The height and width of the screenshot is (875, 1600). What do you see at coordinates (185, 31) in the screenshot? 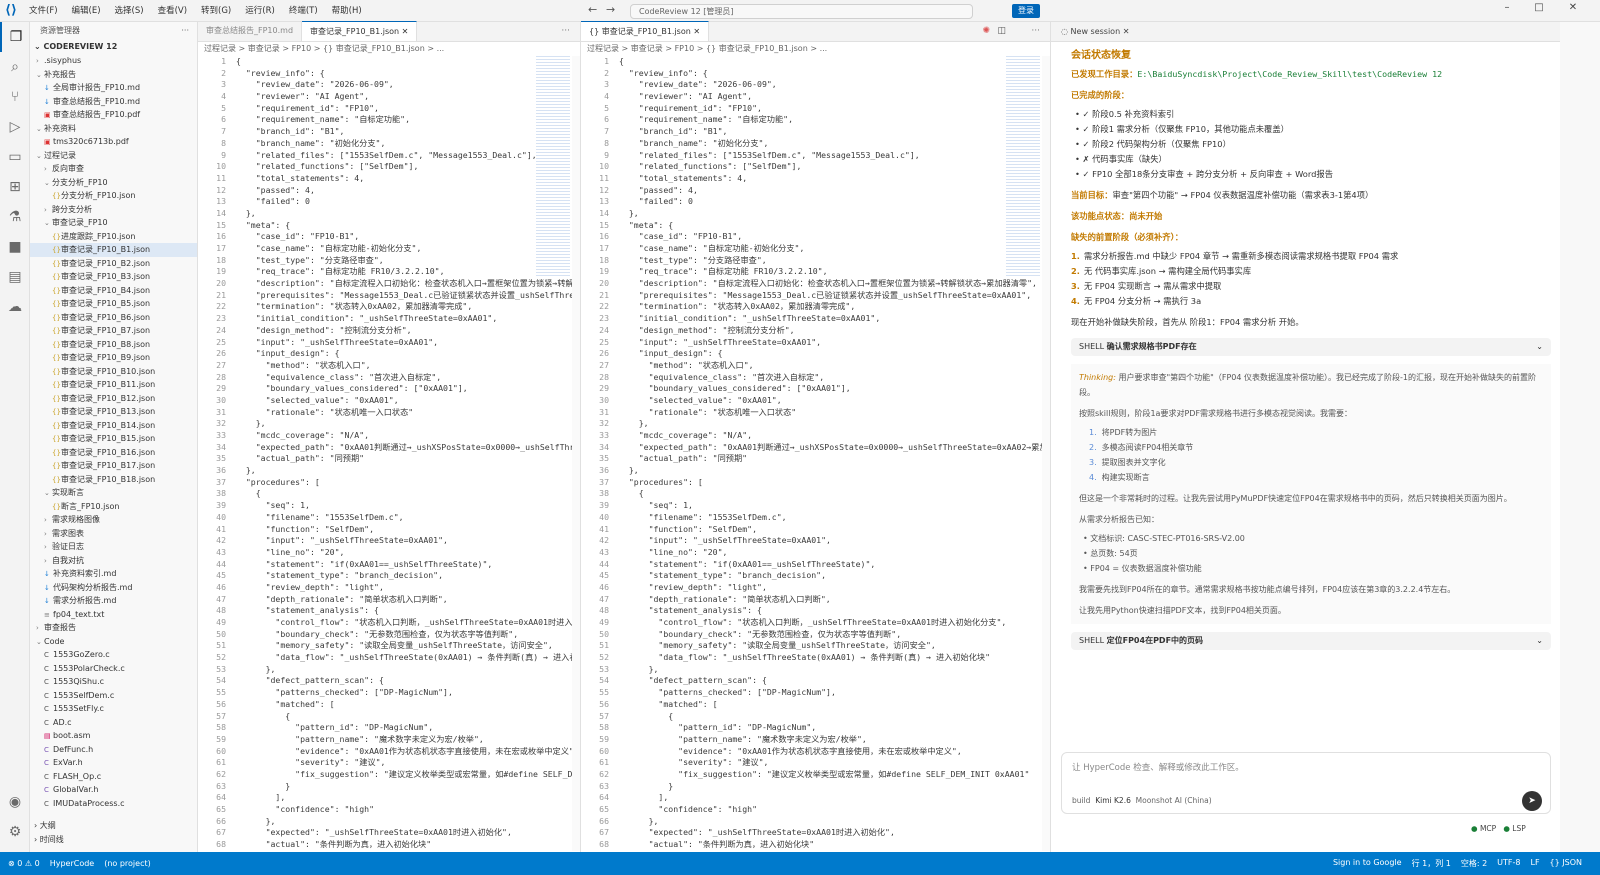
I see `more-actions-icon: ···` at bounding box center [185, 31].